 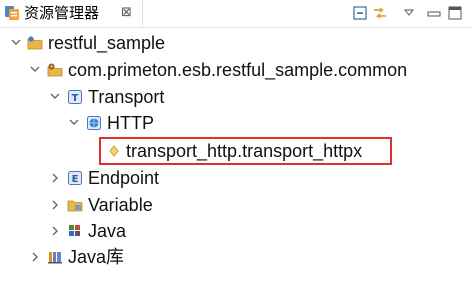 I want to click on tree-item-label: HTTP, so click(x=130, y=123).